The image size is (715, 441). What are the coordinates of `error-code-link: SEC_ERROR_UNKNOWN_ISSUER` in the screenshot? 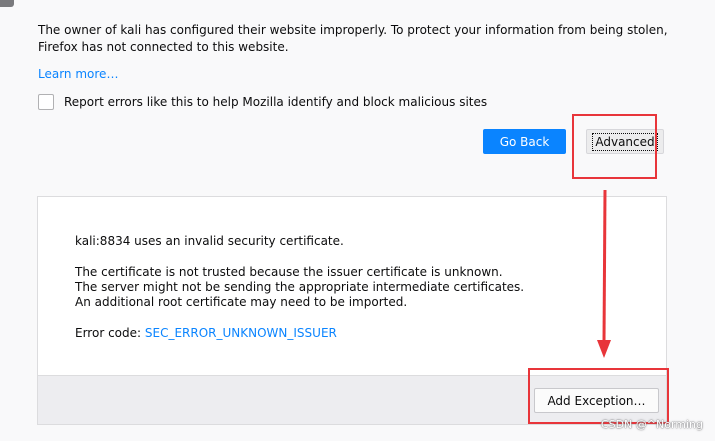 It's located at (241, 333).